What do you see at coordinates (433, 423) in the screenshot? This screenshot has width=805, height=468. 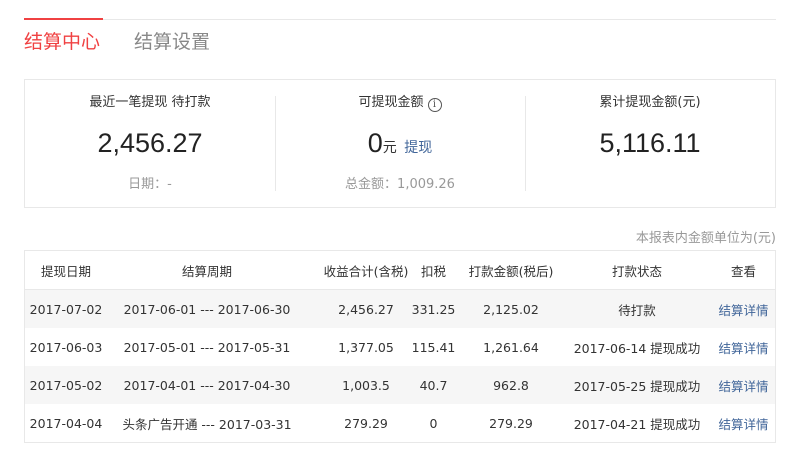 I see `cell-tax: 0` at bounding box center [433, 423].